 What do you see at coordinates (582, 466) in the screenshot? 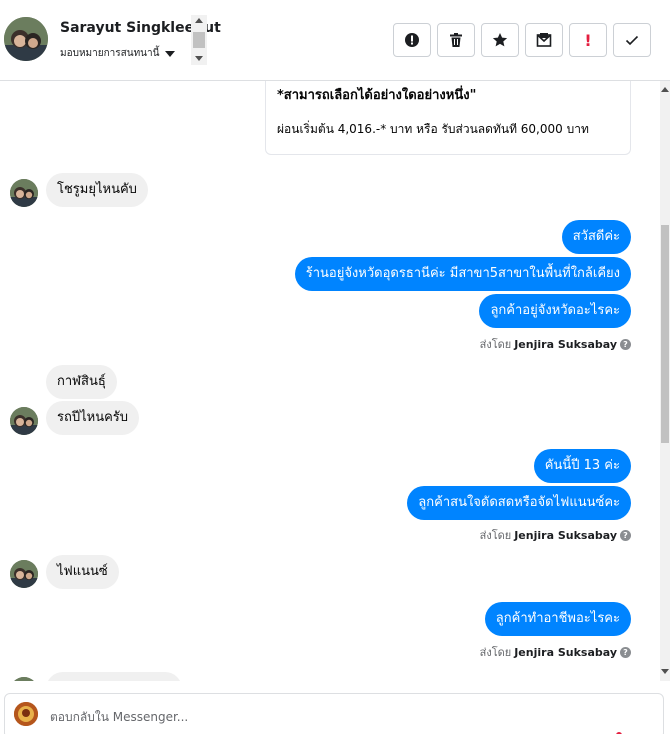
I see `message-bubble-outgoing: คันนี้ปี 13 ค่ะ` at bounding box center [582, 466].